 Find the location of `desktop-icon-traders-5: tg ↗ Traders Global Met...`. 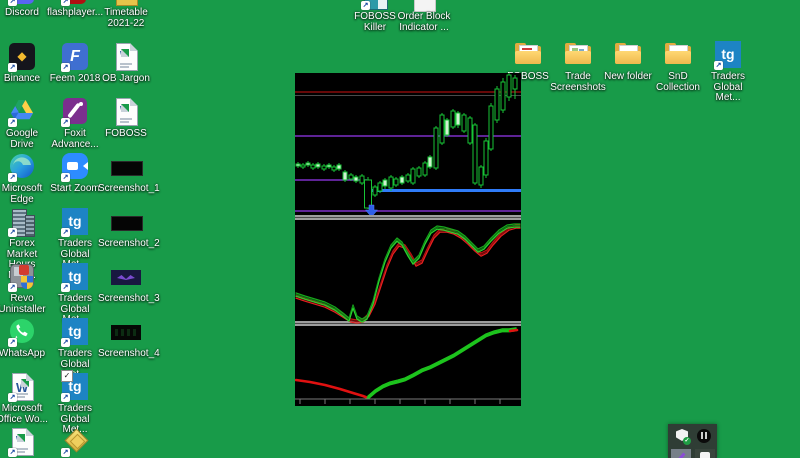

desktop-icon-traders-5: tg ↗ Traders Global Met... is located at coordinates (728, 72).